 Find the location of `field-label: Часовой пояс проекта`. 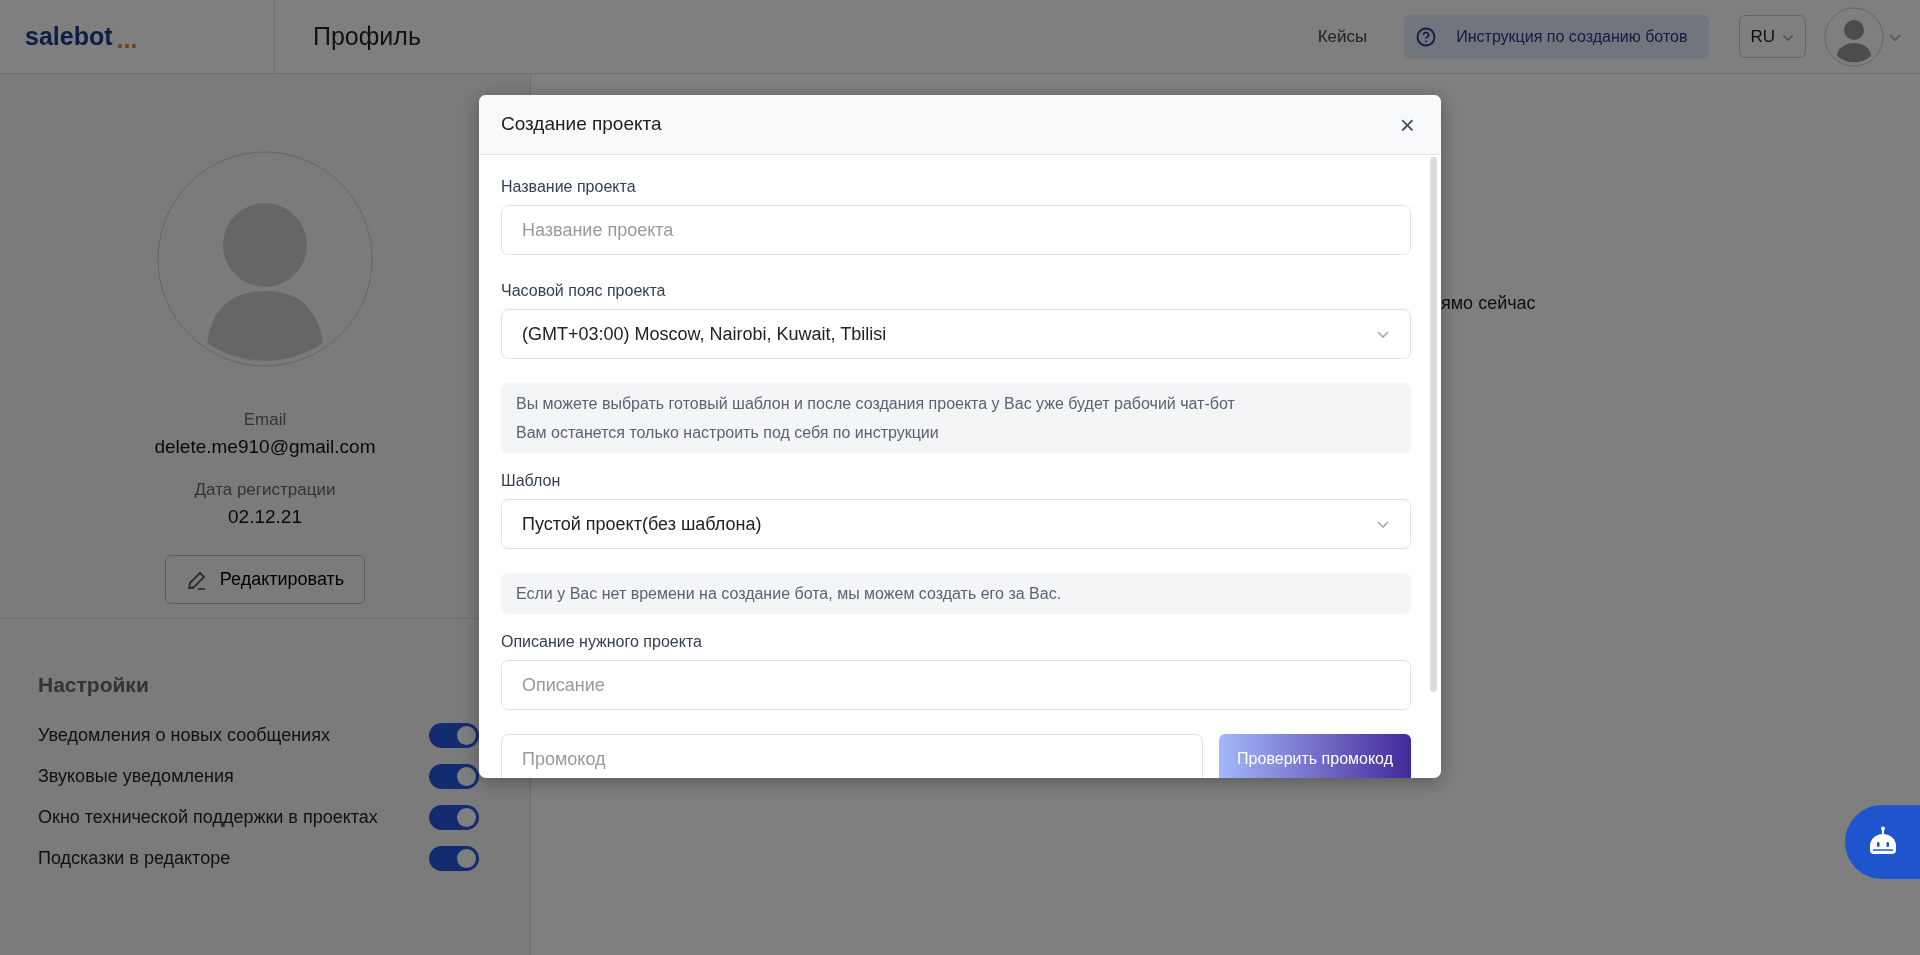

field-label: Часовой пояс проекта is located at coordinates (584, 291).